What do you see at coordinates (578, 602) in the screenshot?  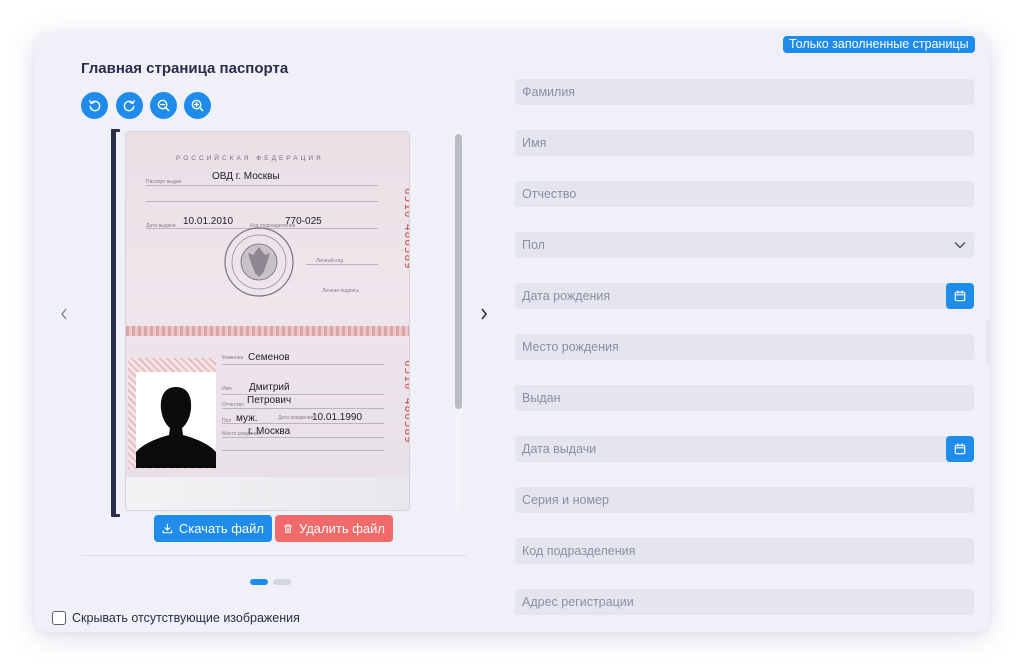 I see `registration-address-placeholder: Адрес регистрации` at bounding box center [578, 602].